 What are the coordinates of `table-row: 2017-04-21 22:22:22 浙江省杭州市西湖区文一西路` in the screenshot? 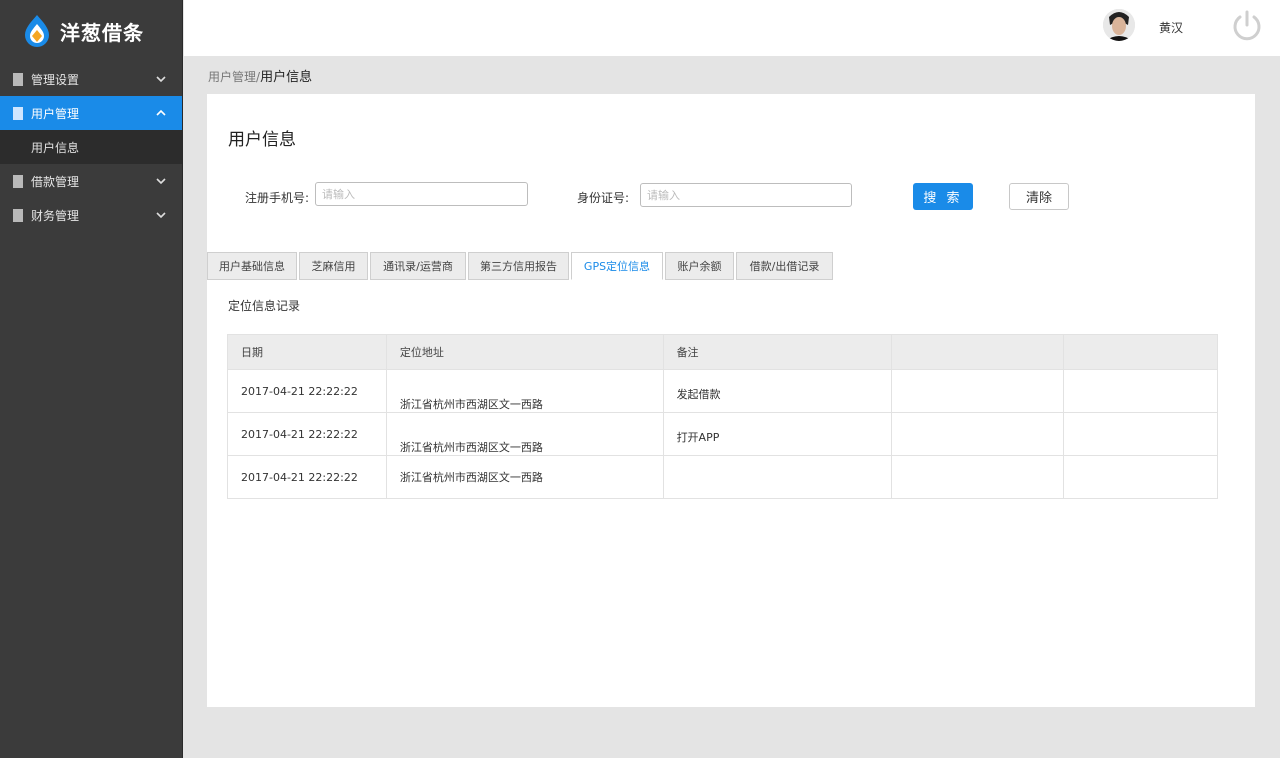 It's located at (722, 477).